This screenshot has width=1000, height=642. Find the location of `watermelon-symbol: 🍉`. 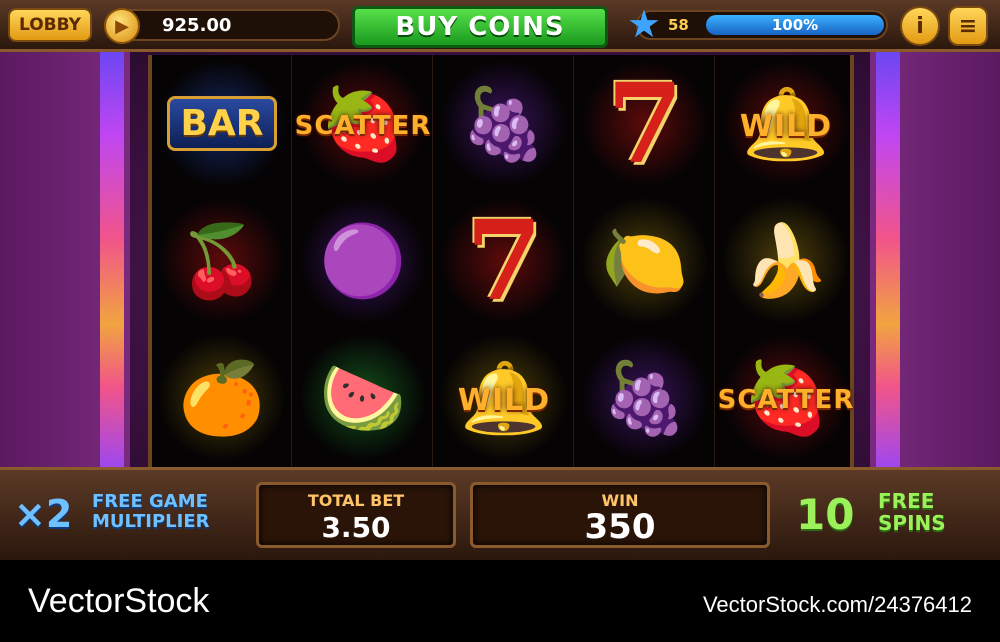

watermelon-symbol: 🍉 is located at coordinates (363, 397).